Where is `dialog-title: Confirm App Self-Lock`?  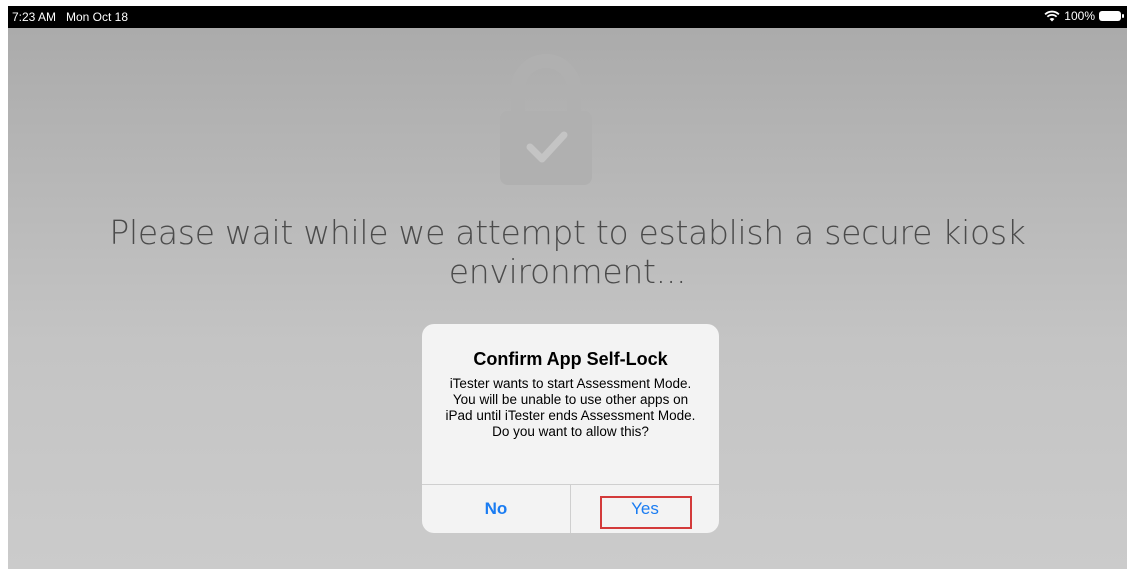
dialog-title: Confirm App Self-Lock is located at coordinates (570, 359).